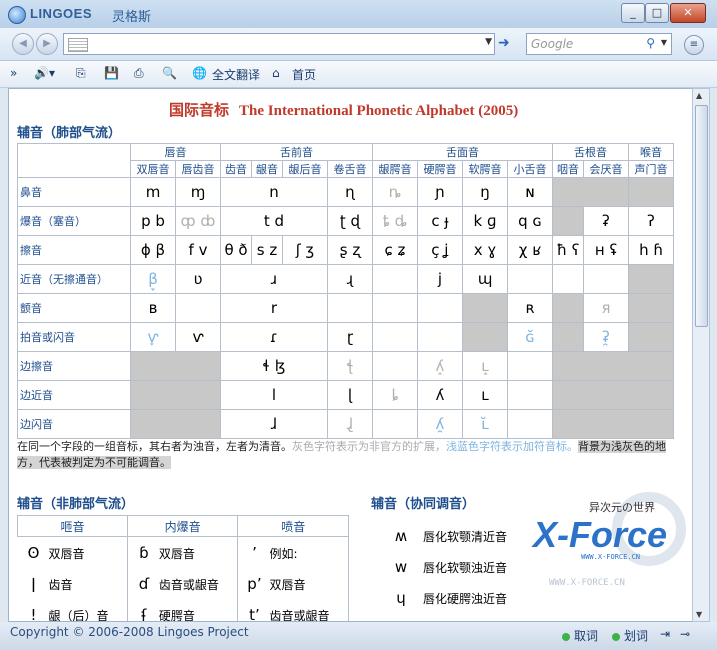  Describe the element at coordinates (350, 424) in the screenshot. I see `ipa-cell: ɺ̢` at that location.